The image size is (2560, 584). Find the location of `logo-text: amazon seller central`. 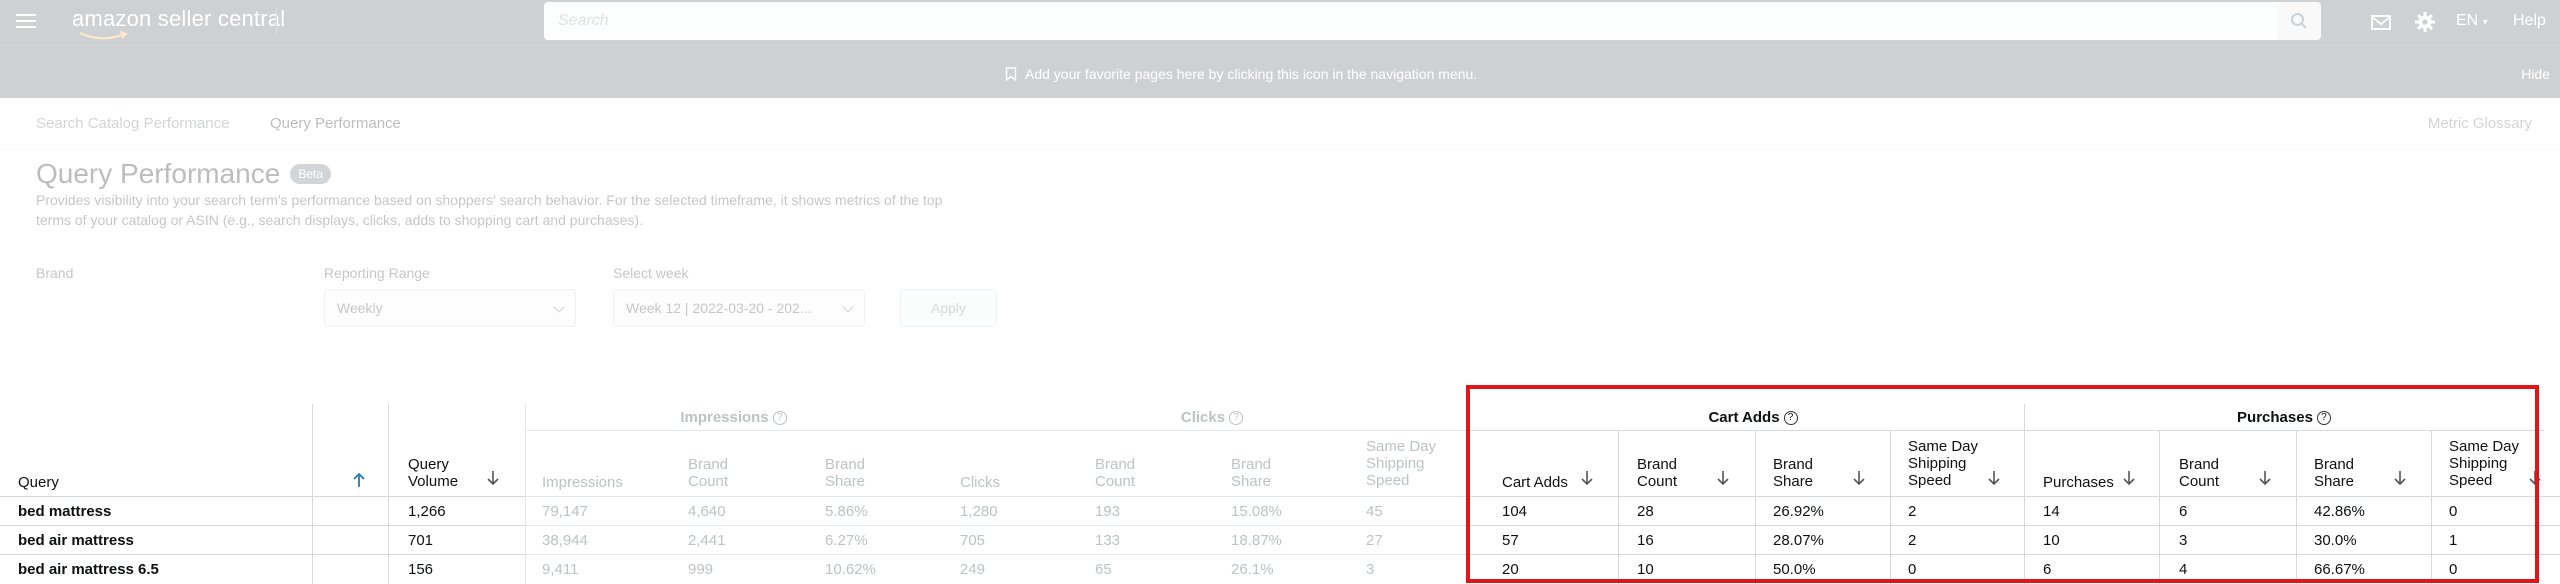

logo-text: amazon seller central is located at coordinates (179, 18).